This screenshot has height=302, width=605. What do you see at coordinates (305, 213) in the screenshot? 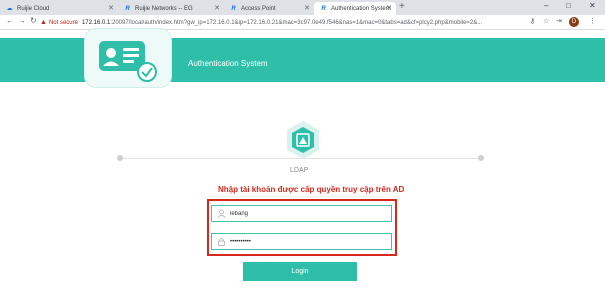
I see `username-input` at bounding box center [305, 213].